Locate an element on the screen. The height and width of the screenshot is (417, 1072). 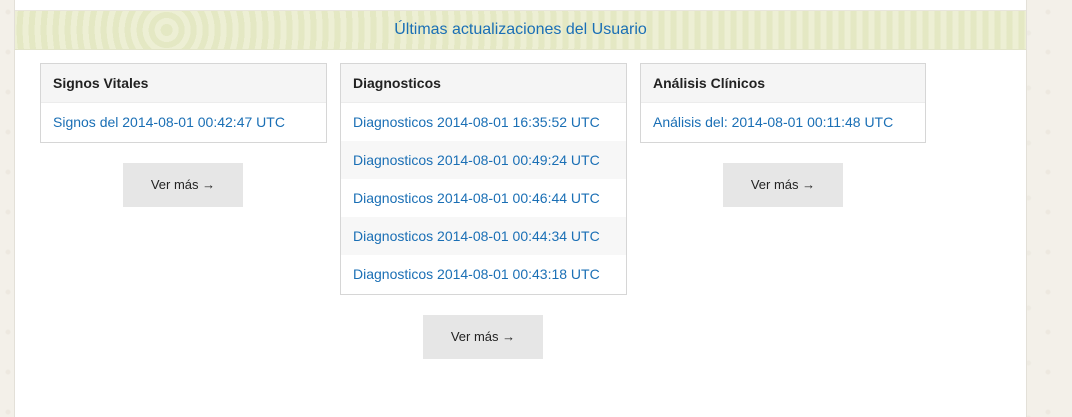
analisis-ver-mas-button: Ver más → is located at coordinates (783, 185).